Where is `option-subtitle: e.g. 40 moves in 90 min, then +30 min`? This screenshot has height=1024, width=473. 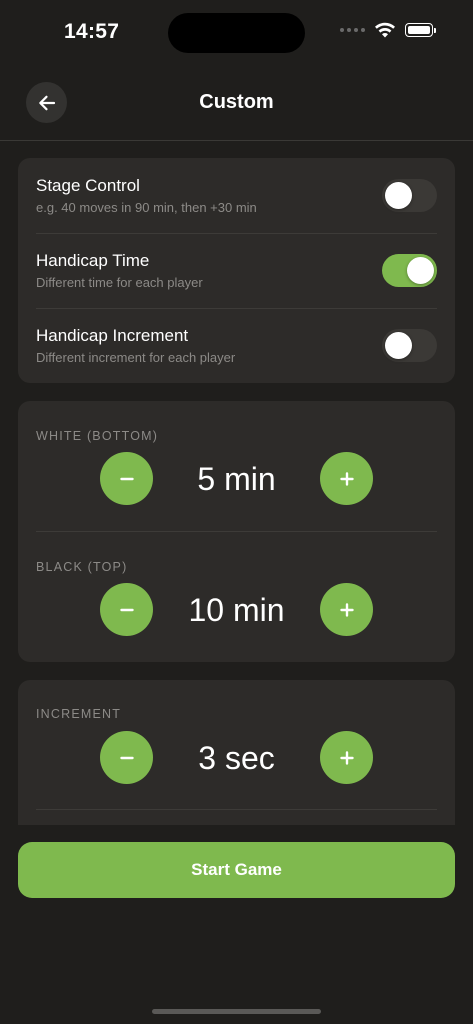 option-subtitle: e.g. 40 moves in 90 min, then +30 min is located at coordinates (146, 207).